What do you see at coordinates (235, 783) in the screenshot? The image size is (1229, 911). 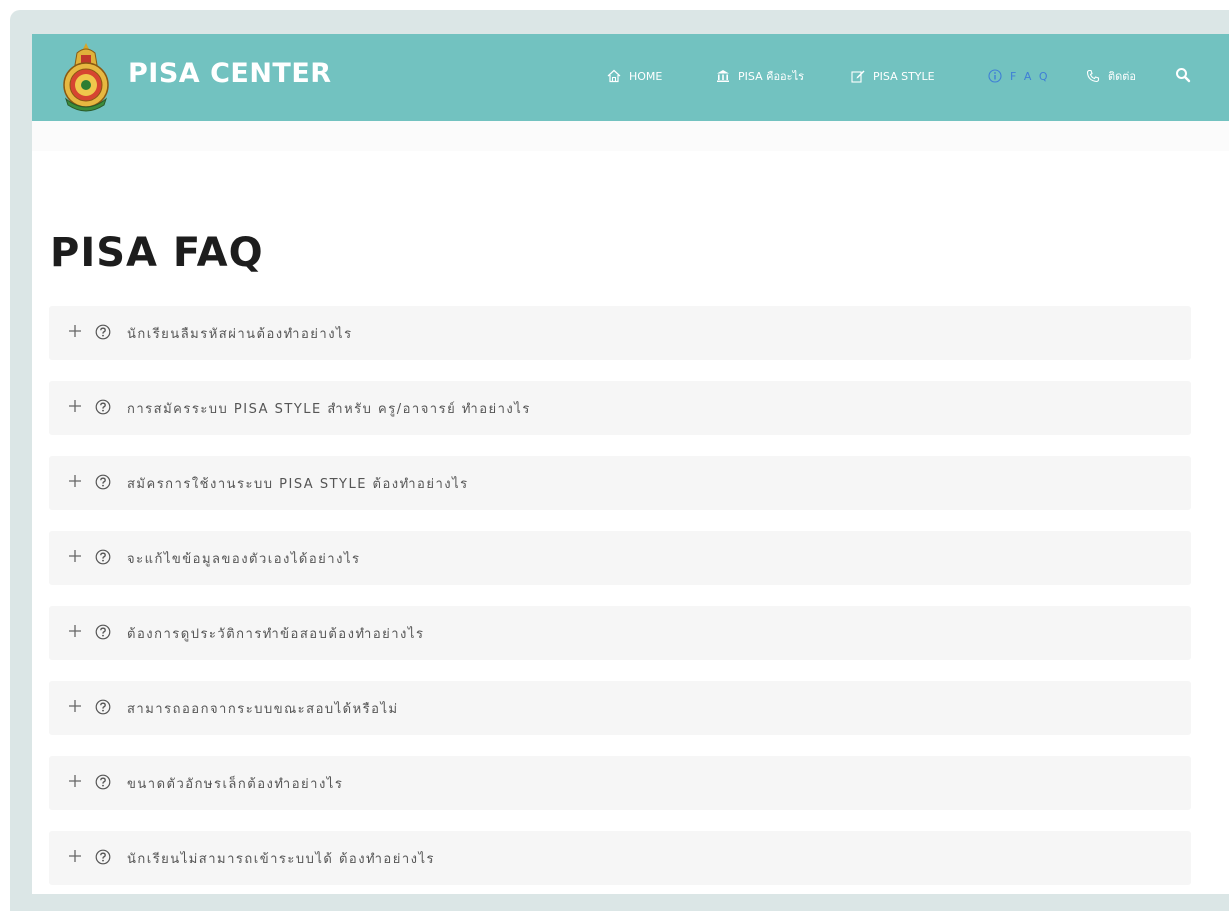 I see `faq-question: ขนาดตัวอักษรเล็กต้องทำอย่างไร` at bounding box center [235, 783].